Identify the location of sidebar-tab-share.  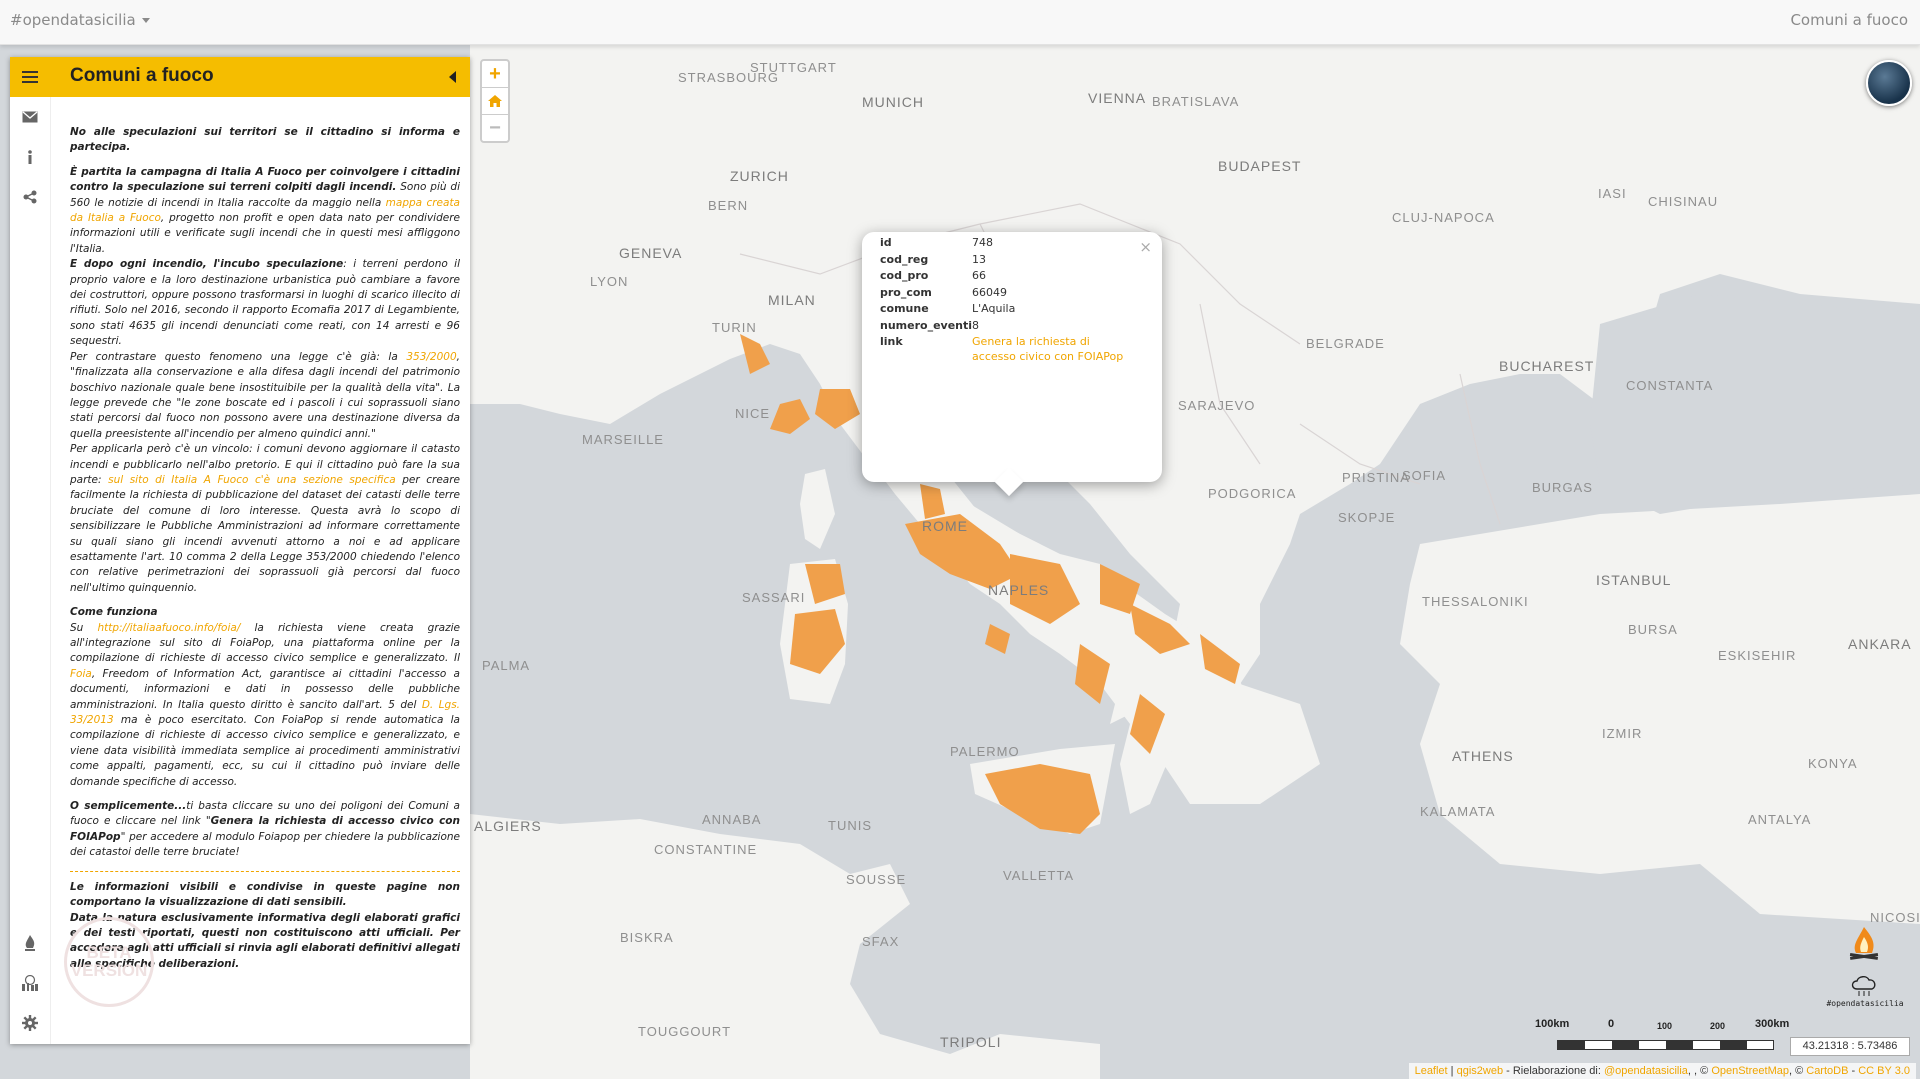
(30, 197).